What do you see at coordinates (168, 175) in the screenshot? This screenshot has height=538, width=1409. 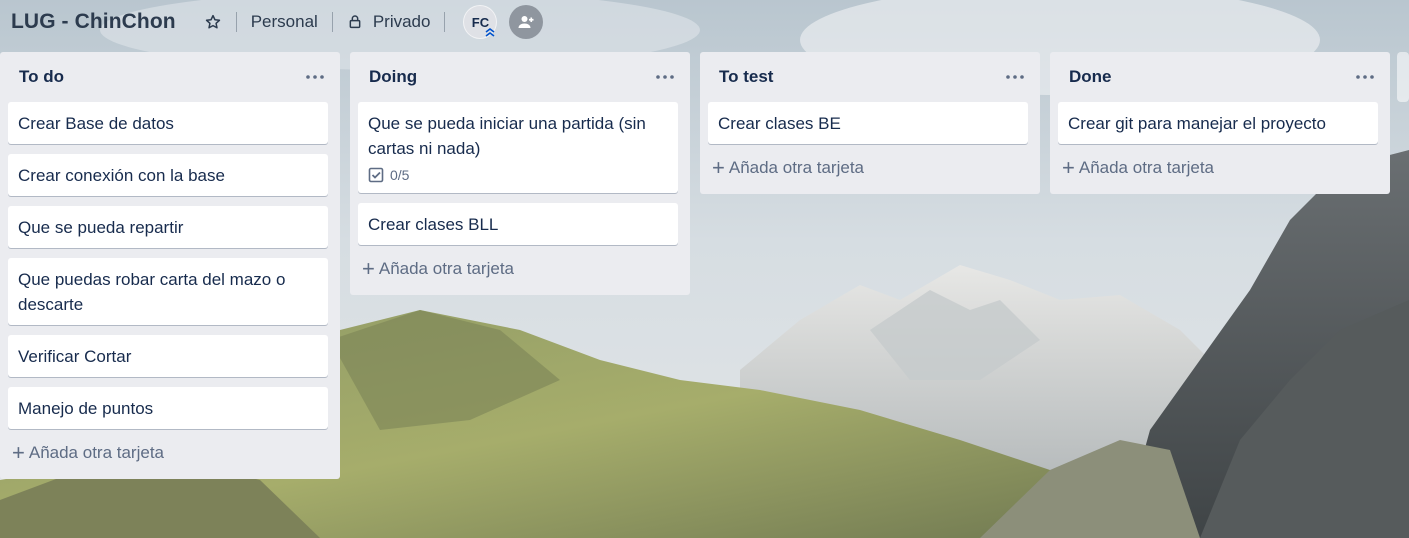 I see `card: Crear conexión con la base` at bounding box center [168, 175].